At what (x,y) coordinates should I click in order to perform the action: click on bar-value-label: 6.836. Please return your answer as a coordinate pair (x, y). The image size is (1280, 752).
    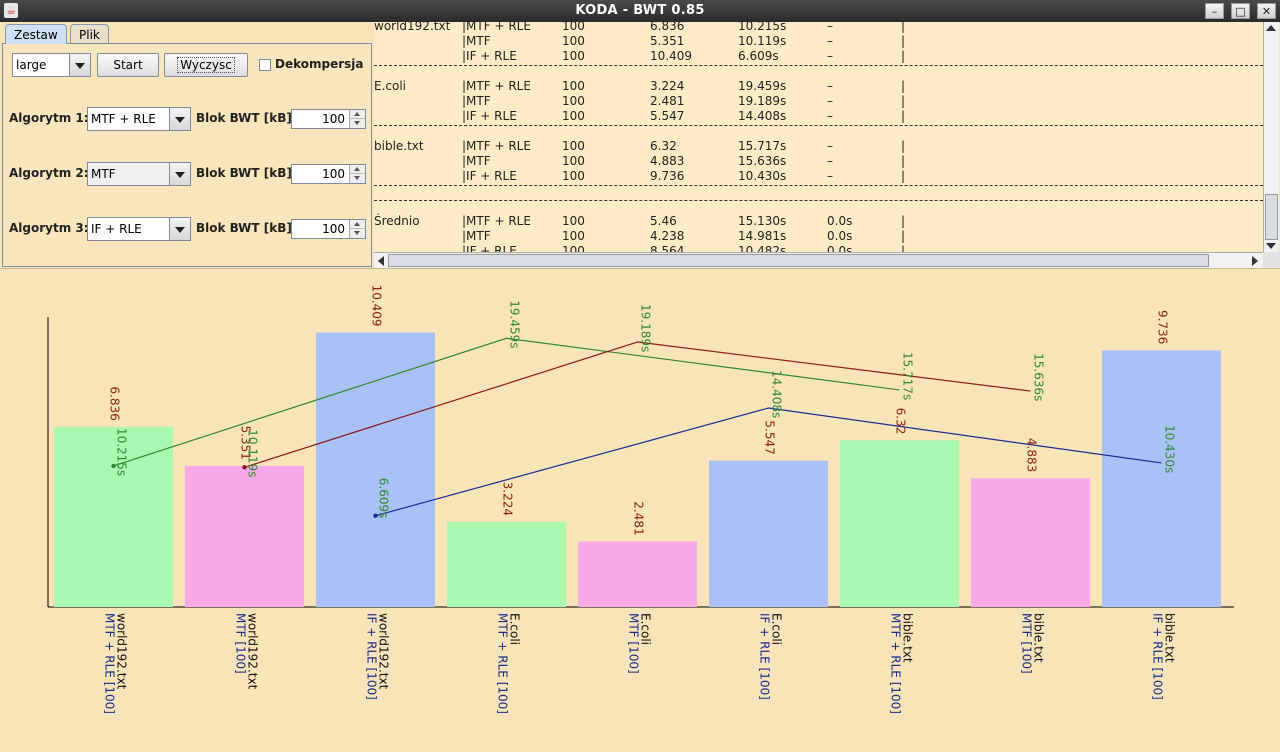
    Looking at the image, I should click on (115, 403).